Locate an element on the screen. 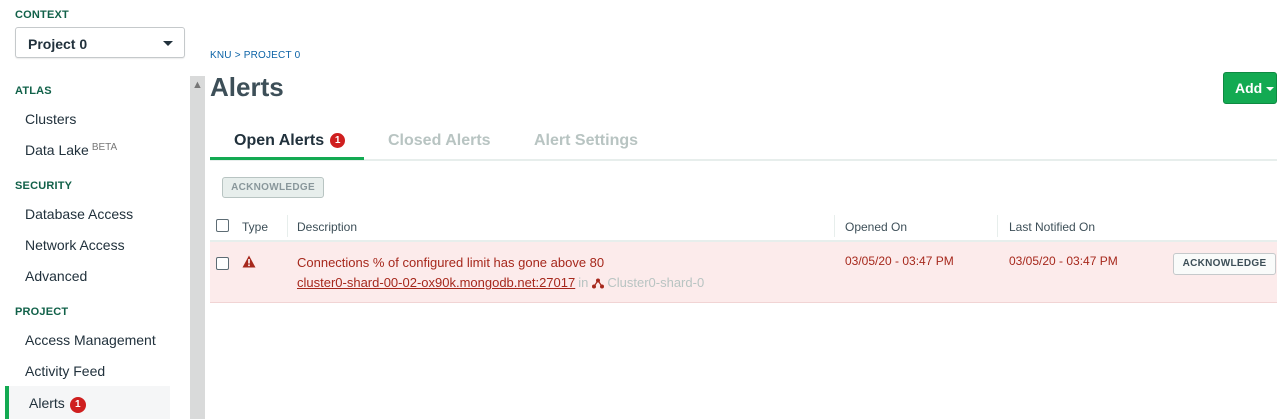 This screenshot has height=419, width=1277. atlas-heading: ATLAS is located at coordinates (33, 91).